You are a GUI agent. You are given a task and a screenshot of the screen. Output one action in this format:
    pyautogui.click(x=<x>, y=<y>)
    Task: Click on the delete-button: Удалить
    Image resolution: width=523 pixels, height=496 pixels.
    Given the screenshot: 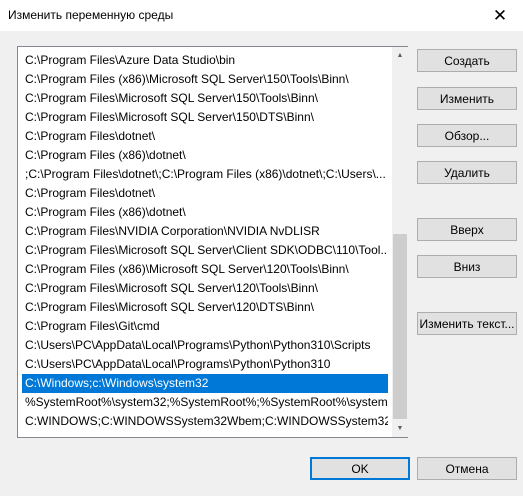 What is the action you would take?
    pyautogui.click(x=467, y=172)
    